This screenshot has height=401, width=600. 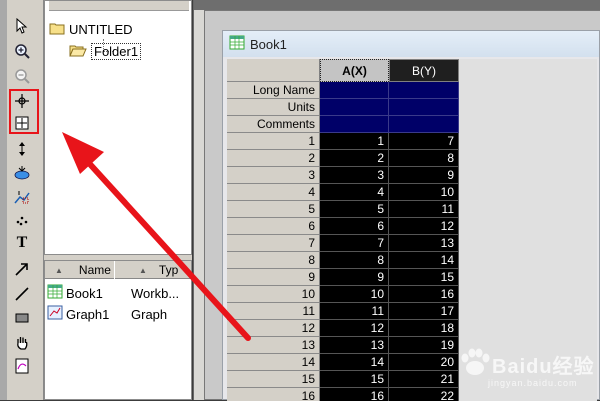 I want to click on meta-row-label: Units, so click(x=273, y=107).